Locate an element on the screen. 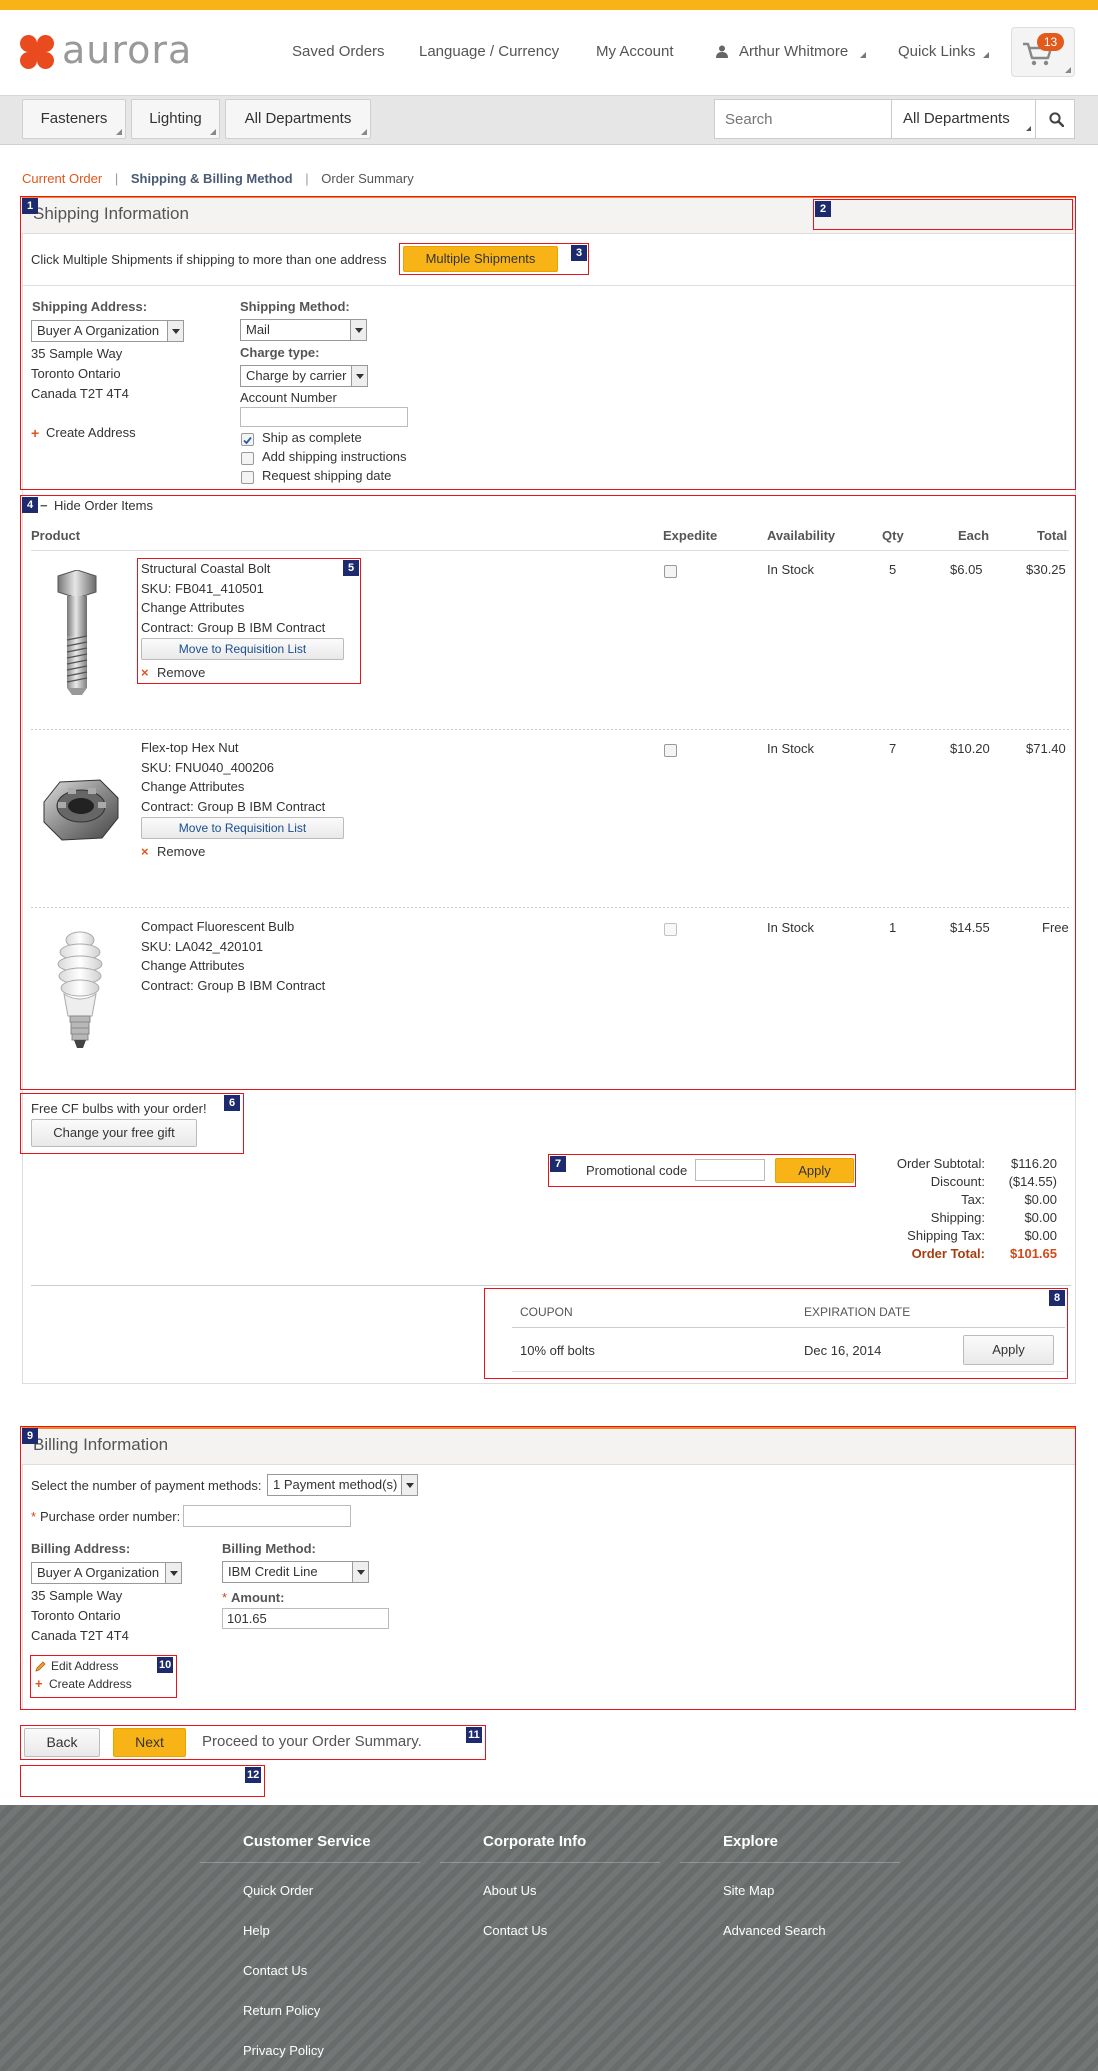  user-icon is located at coordinates (722, 51).